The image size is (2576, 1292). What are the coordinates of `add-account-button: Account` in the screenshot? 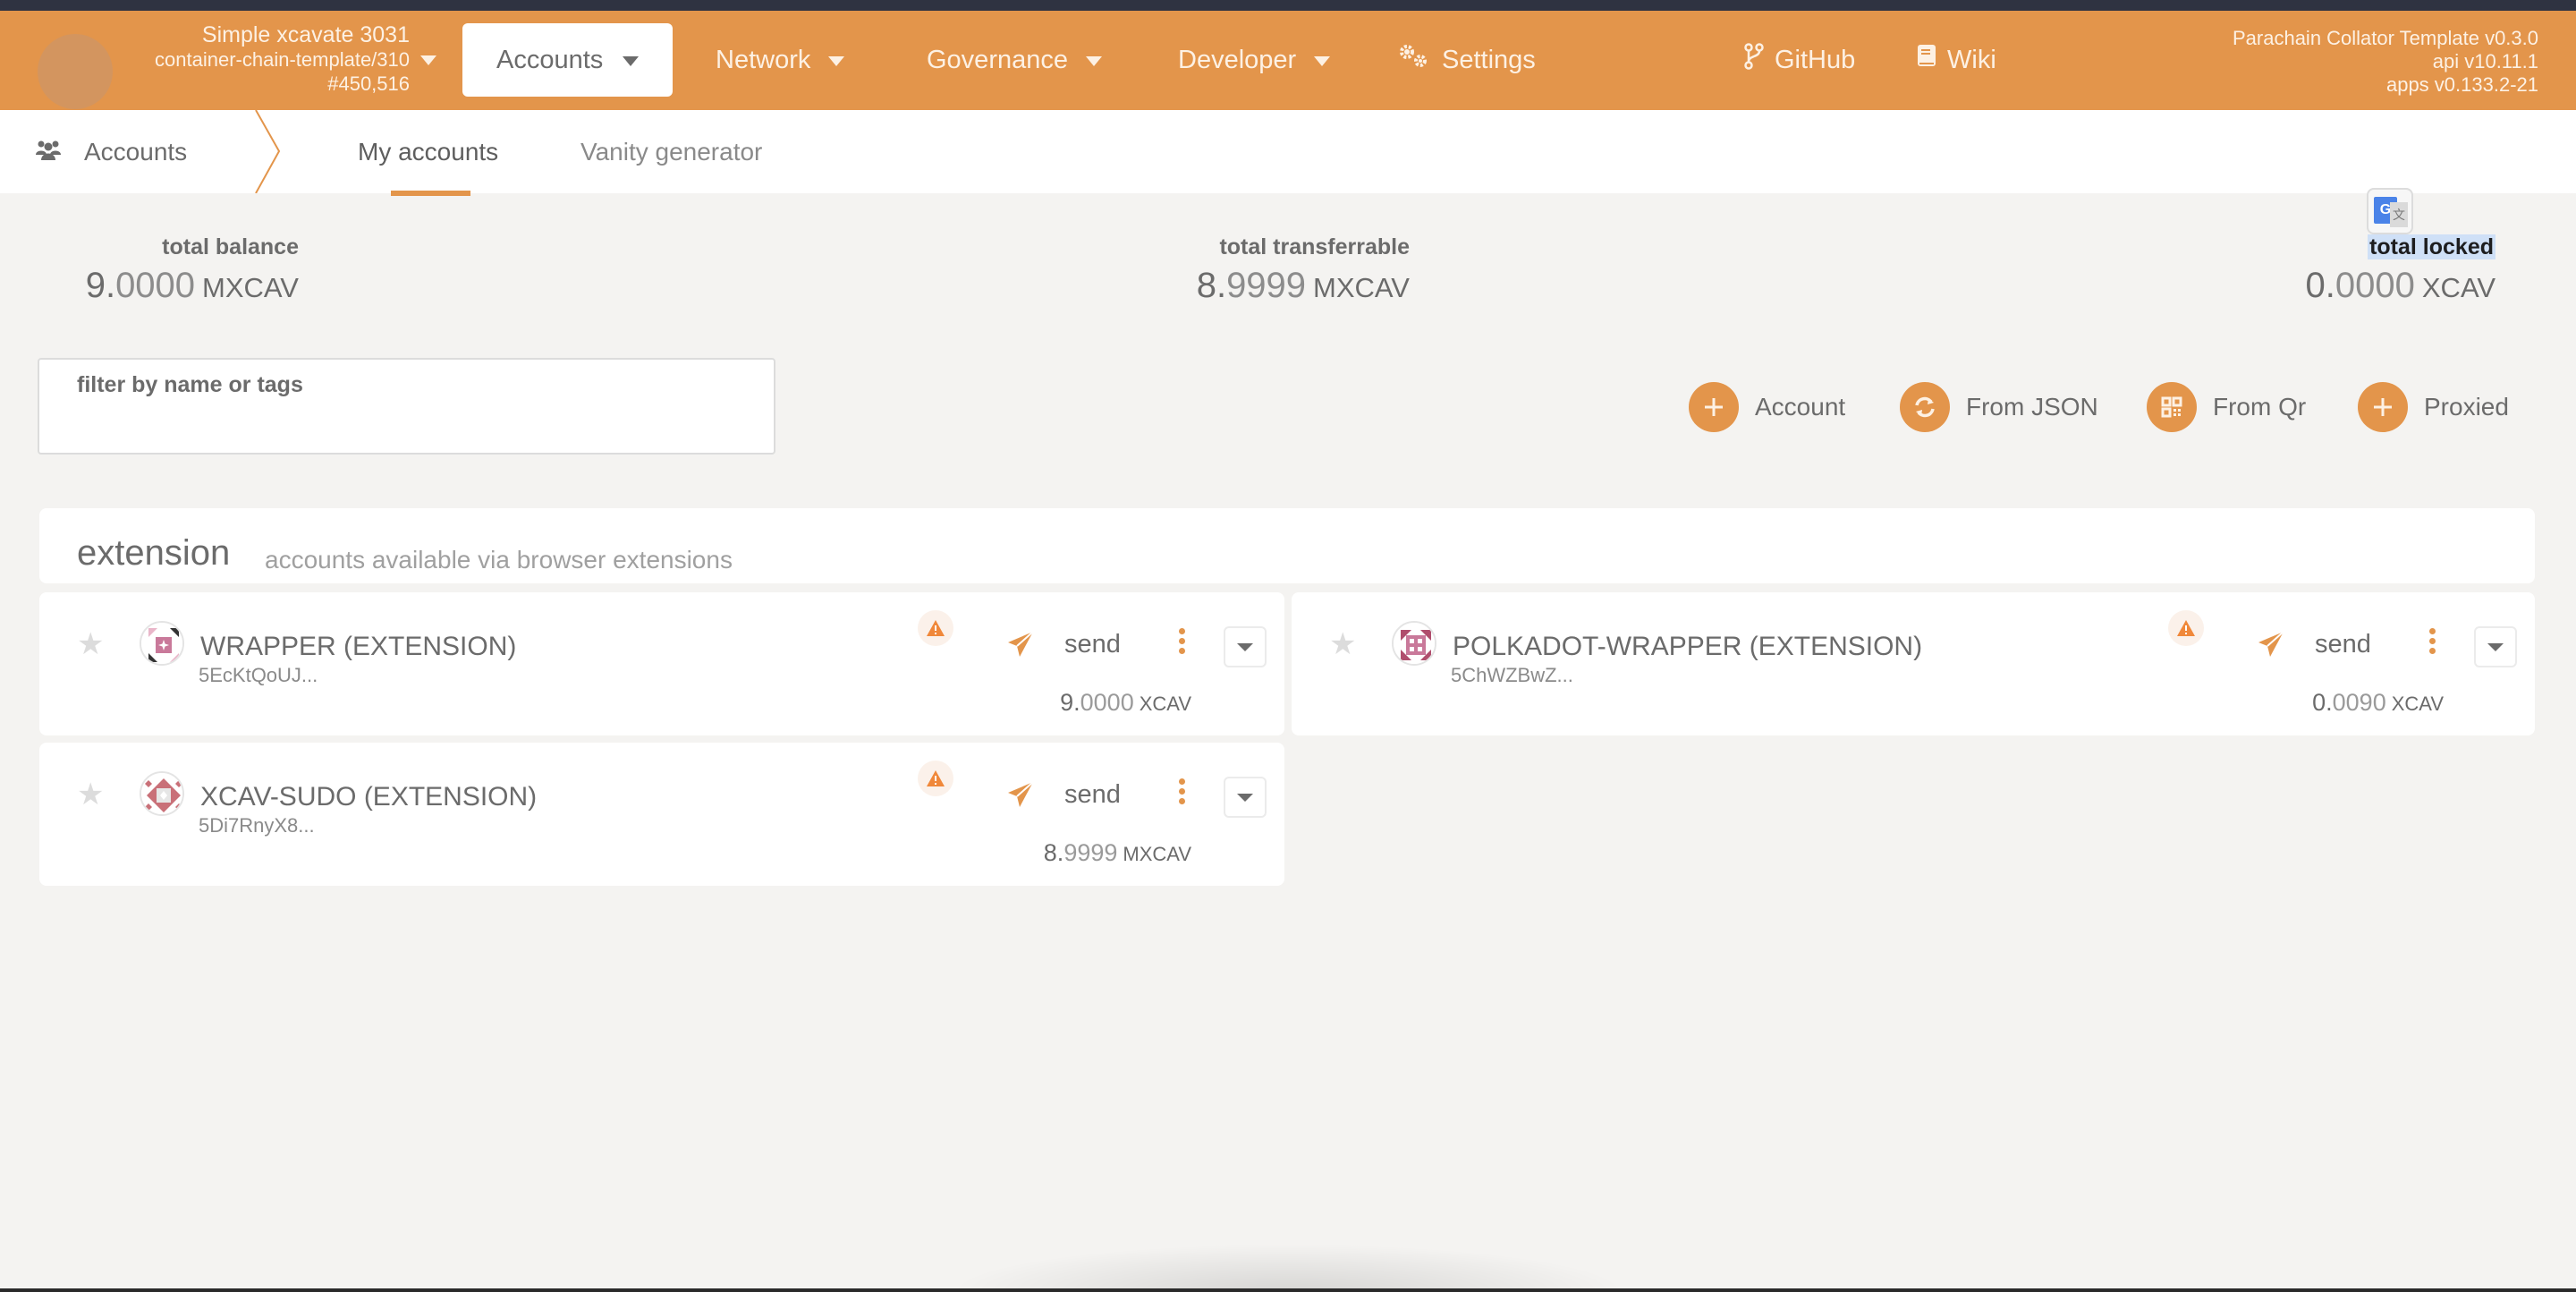 It's located at (1767, 407).